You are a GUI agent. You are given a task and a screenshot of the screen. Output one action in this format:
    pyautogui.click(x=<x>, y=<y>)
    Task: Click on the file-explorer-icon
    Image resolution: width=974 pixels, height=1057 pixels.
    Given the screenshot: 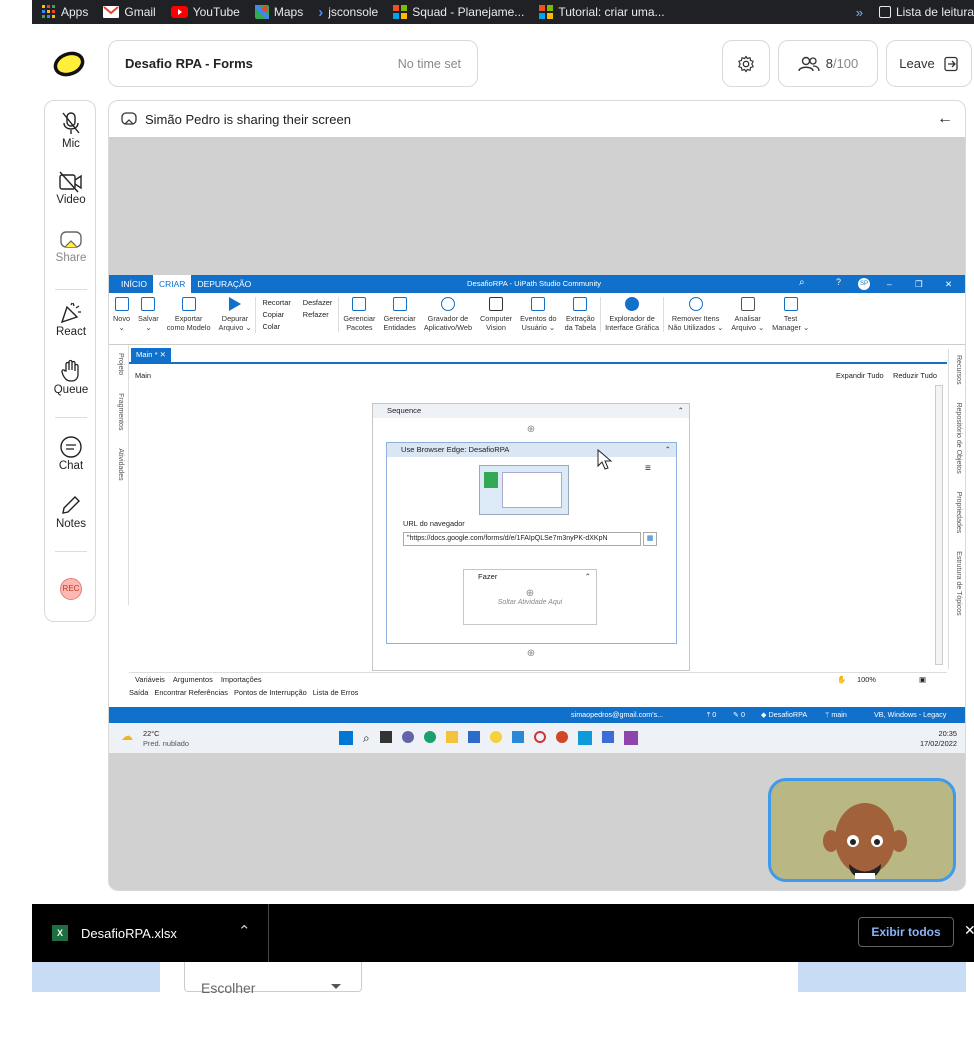 What is the action you would take?
    pyautogui.click(x=451, y=737)
    